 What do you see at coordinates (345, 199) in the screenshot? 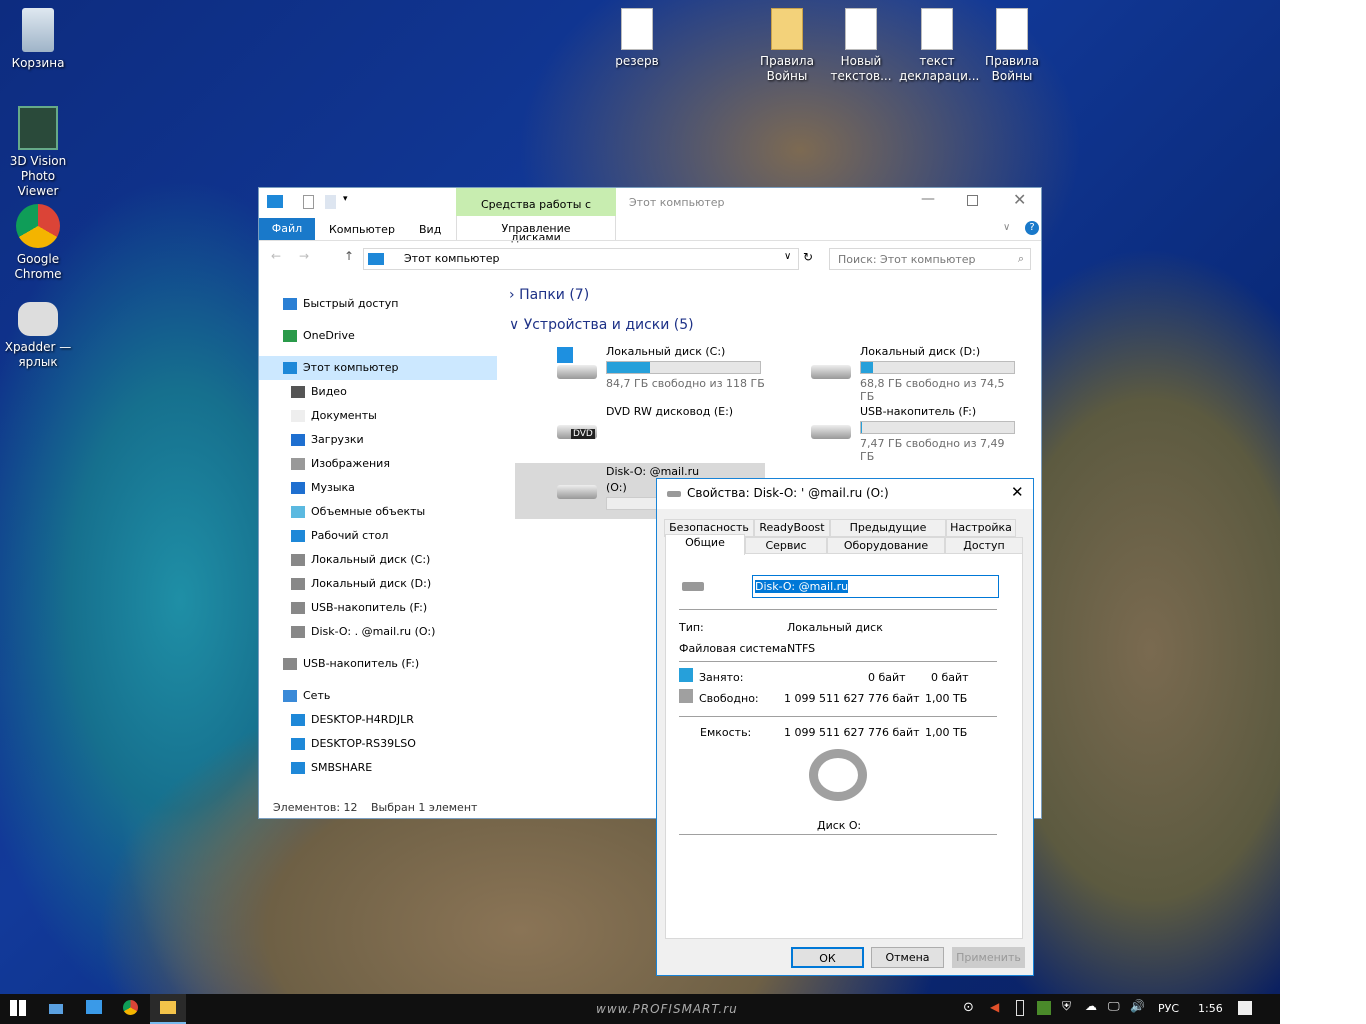
I see `quick-access-dropdown-icon: ▾` at bounding box center [345, 199].